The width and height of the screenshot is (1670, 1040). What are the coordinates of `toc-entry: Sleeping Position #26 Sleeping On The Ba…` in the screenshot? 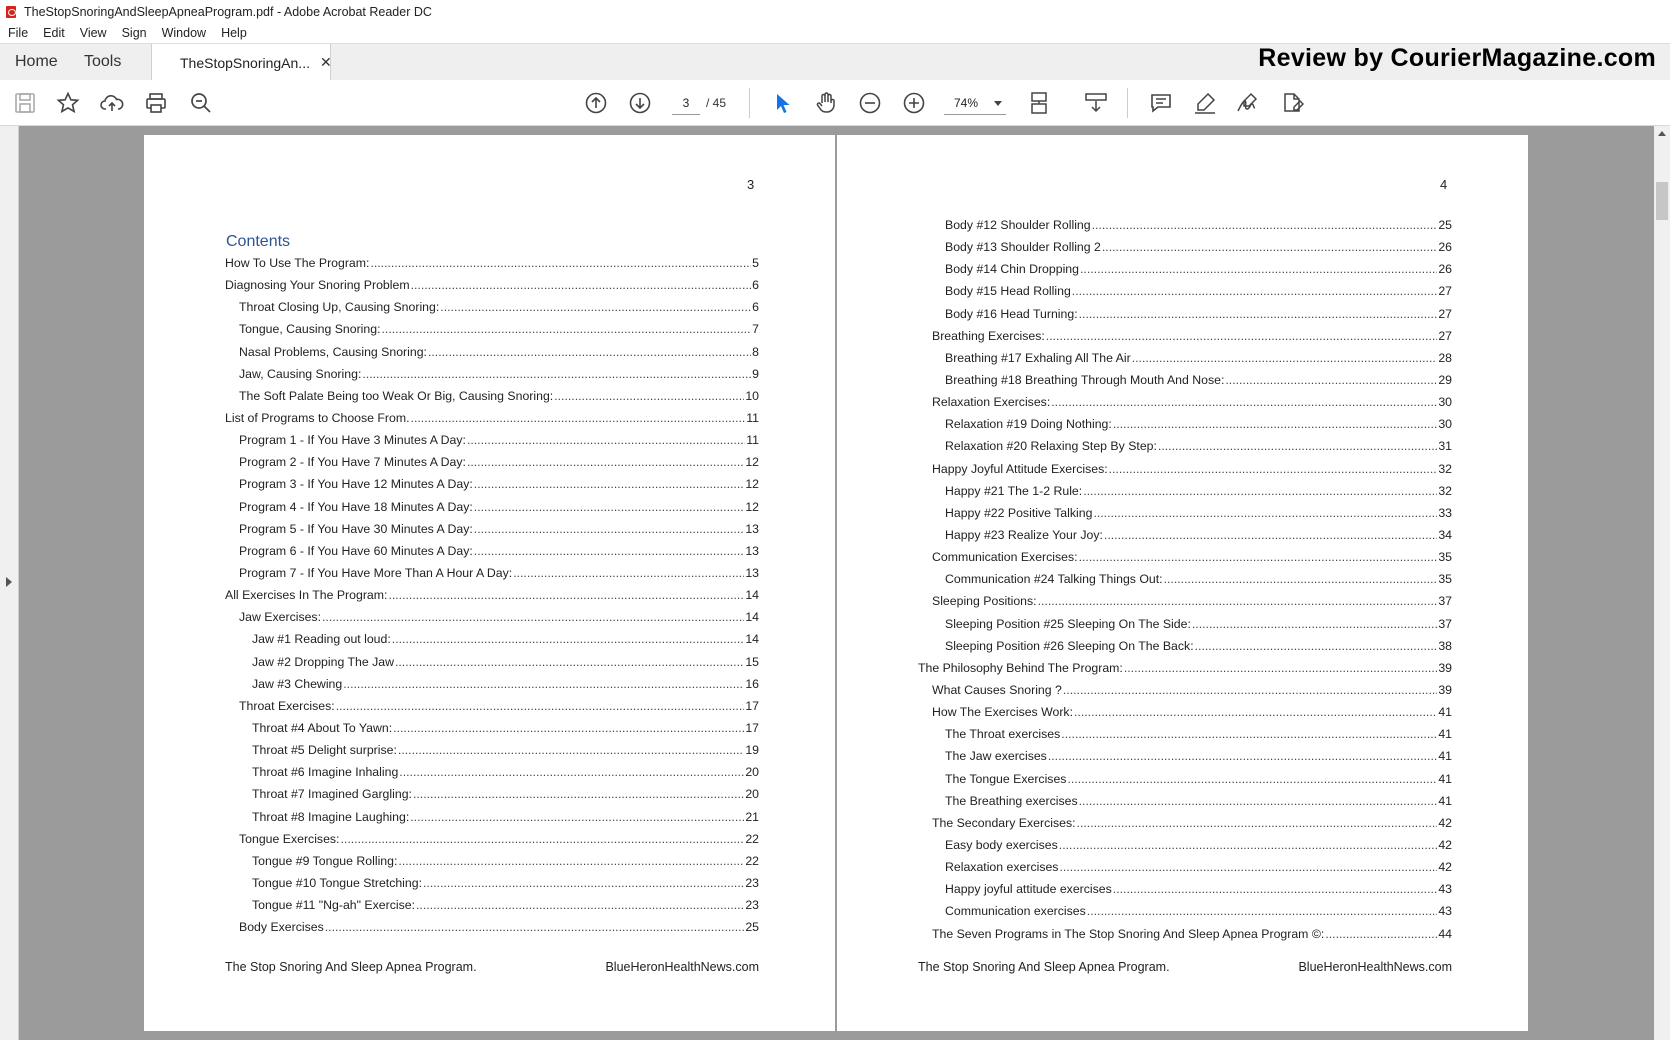 It's located at (1185, 646).